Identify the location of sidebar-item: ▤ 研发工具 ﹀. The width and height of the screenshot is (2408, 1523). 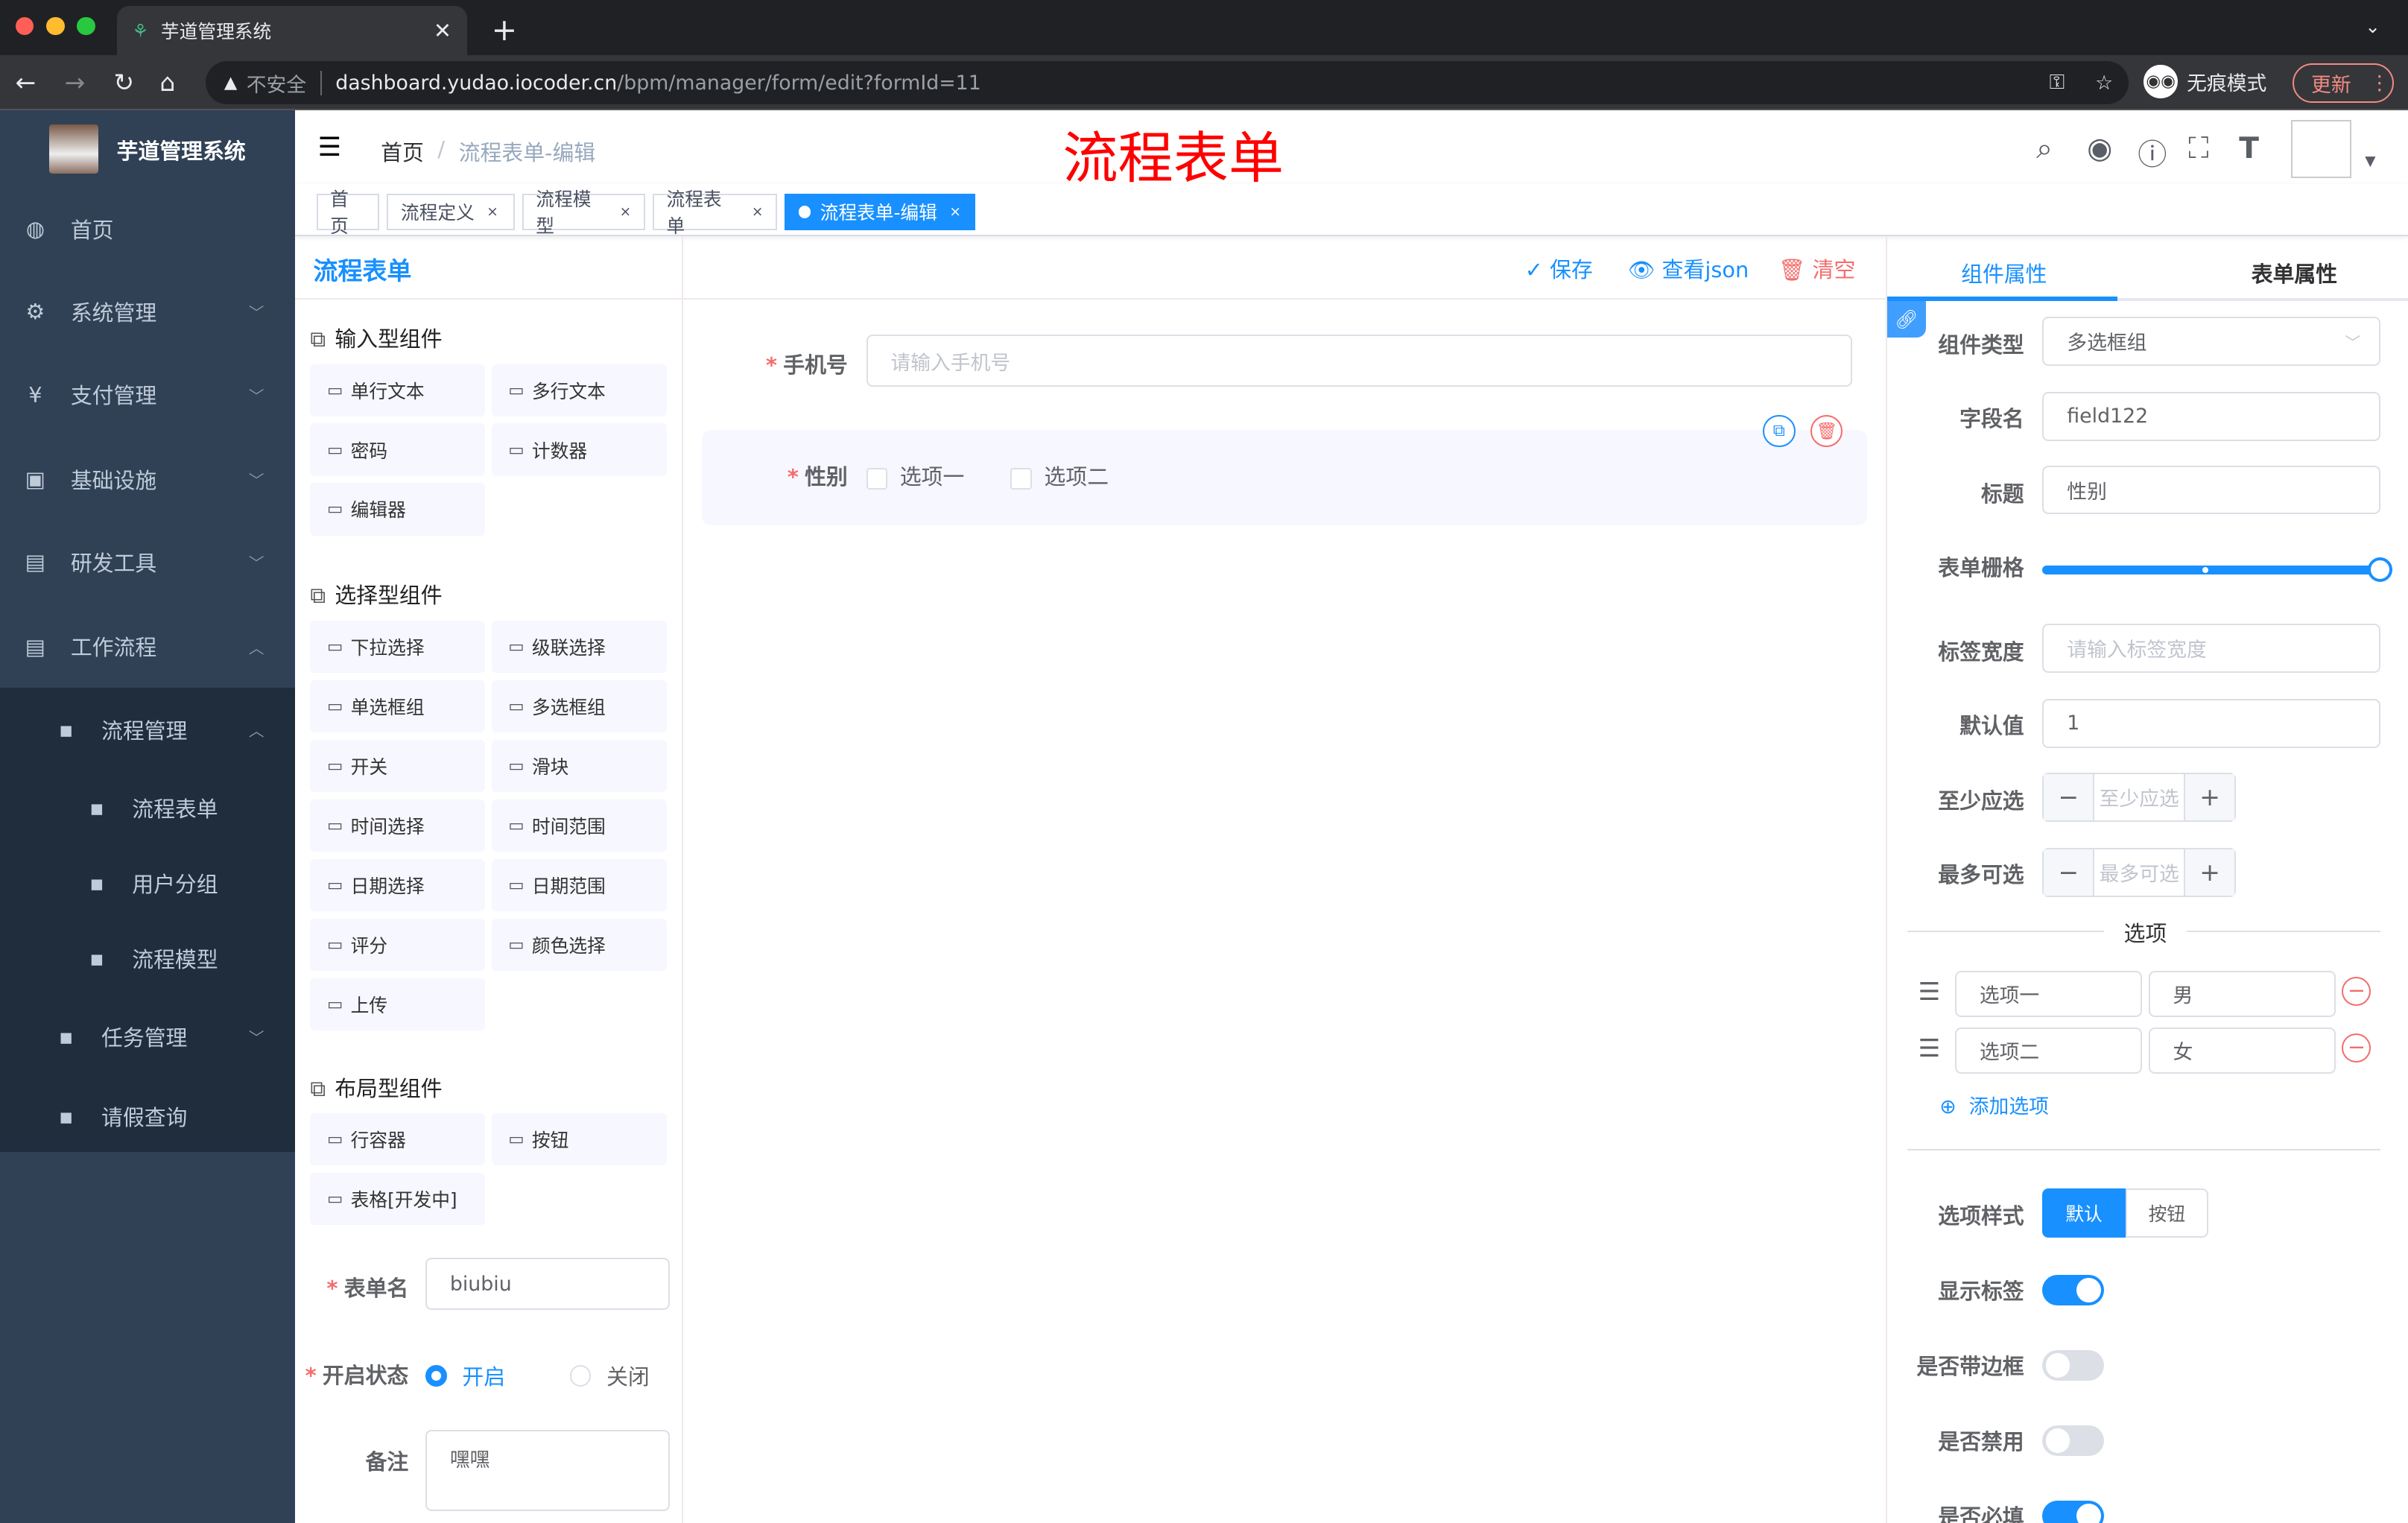
(147, 563).